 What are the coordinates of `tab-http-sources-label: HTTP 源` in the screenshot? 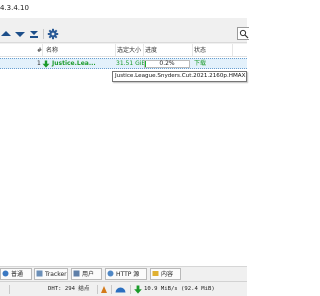 It's located at (128, 274).